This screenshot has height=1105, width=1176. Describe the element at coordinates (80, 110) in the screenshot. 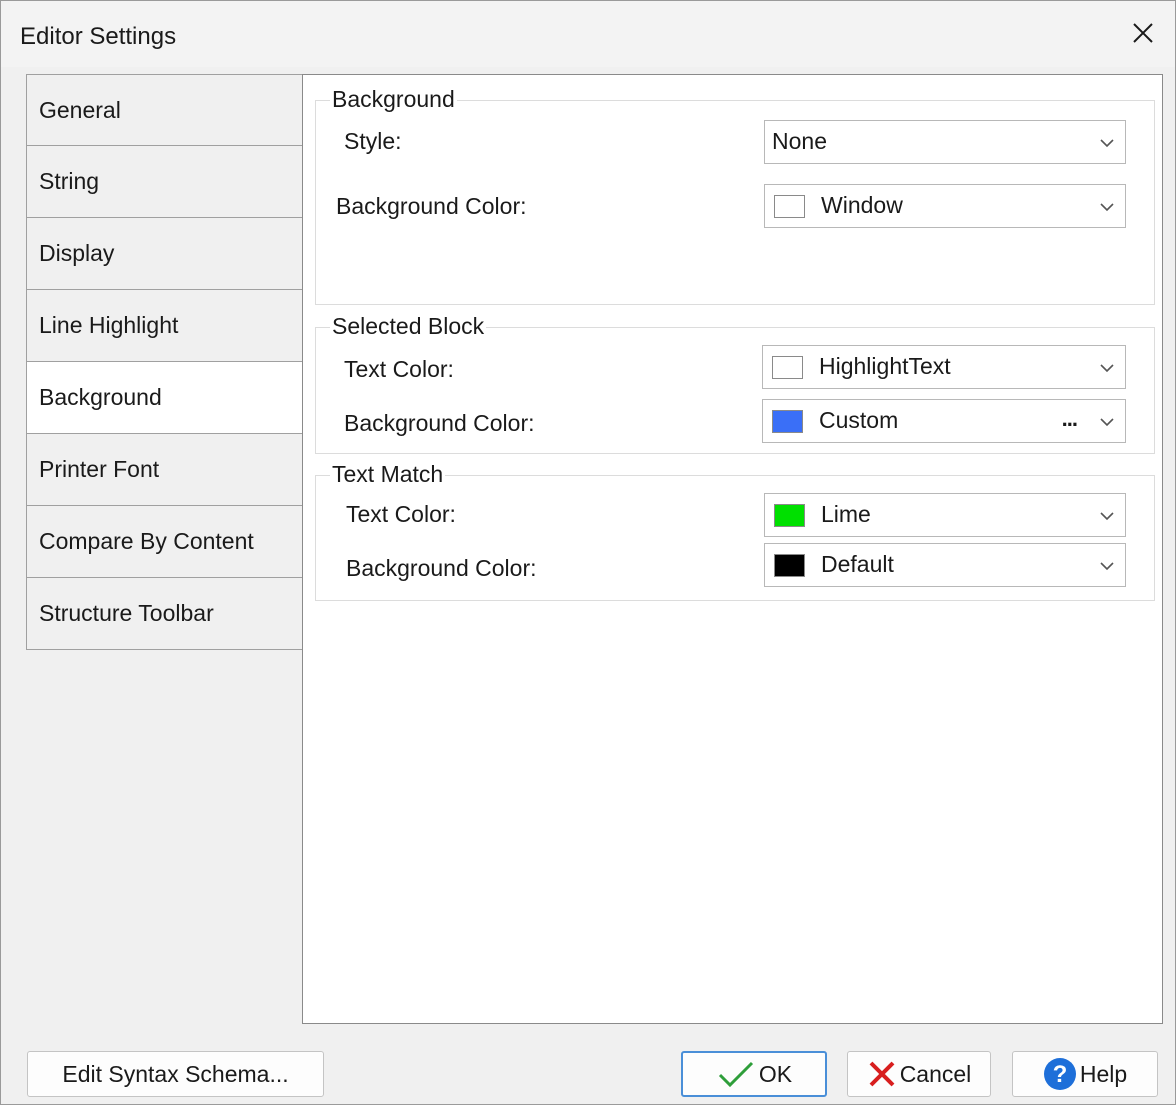

I see `sidebar-item-label: General` at that location.